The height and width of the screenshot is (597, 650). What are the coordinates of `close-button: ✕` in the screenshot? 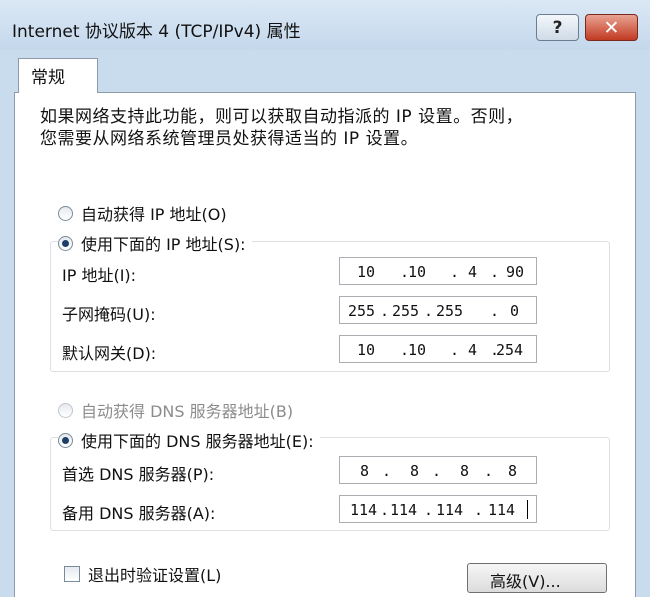 It's located at (611, 27).